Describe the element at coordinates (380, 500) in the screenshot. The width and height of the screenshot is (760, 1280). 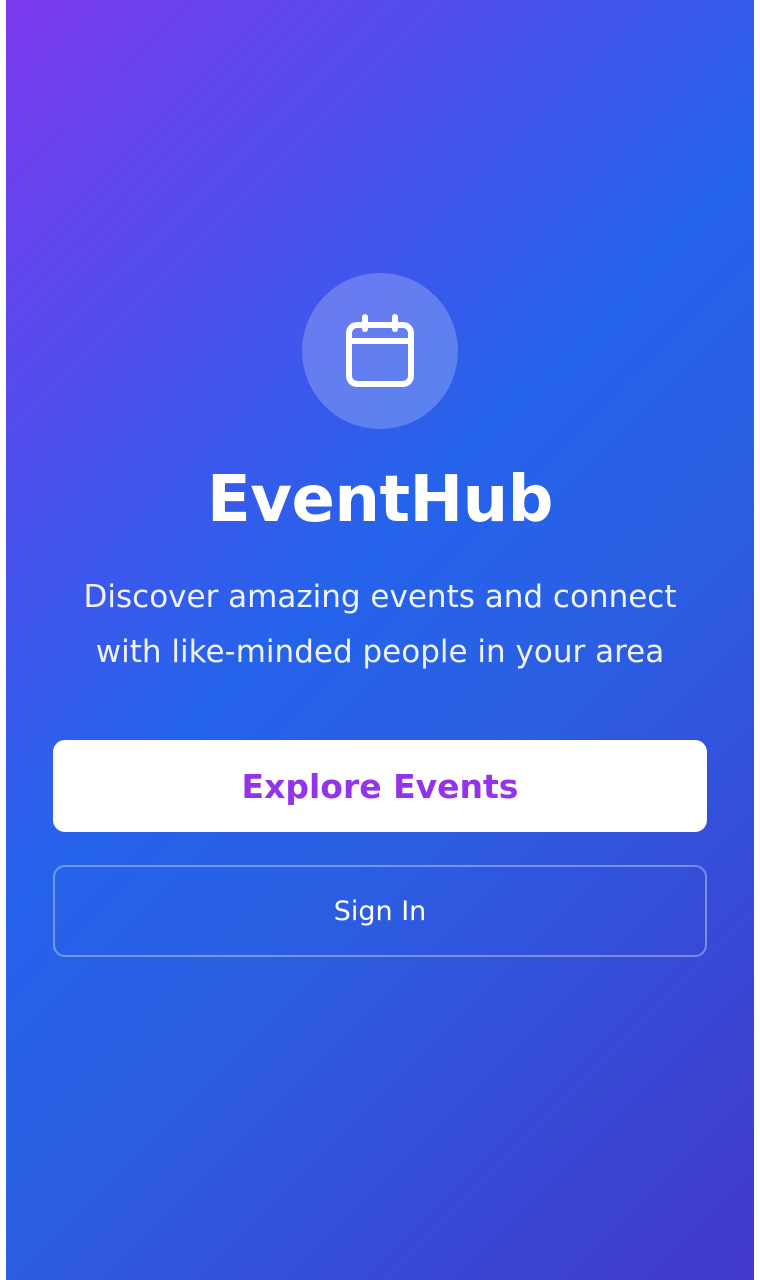
I see `app-title: EventHub` at that location.